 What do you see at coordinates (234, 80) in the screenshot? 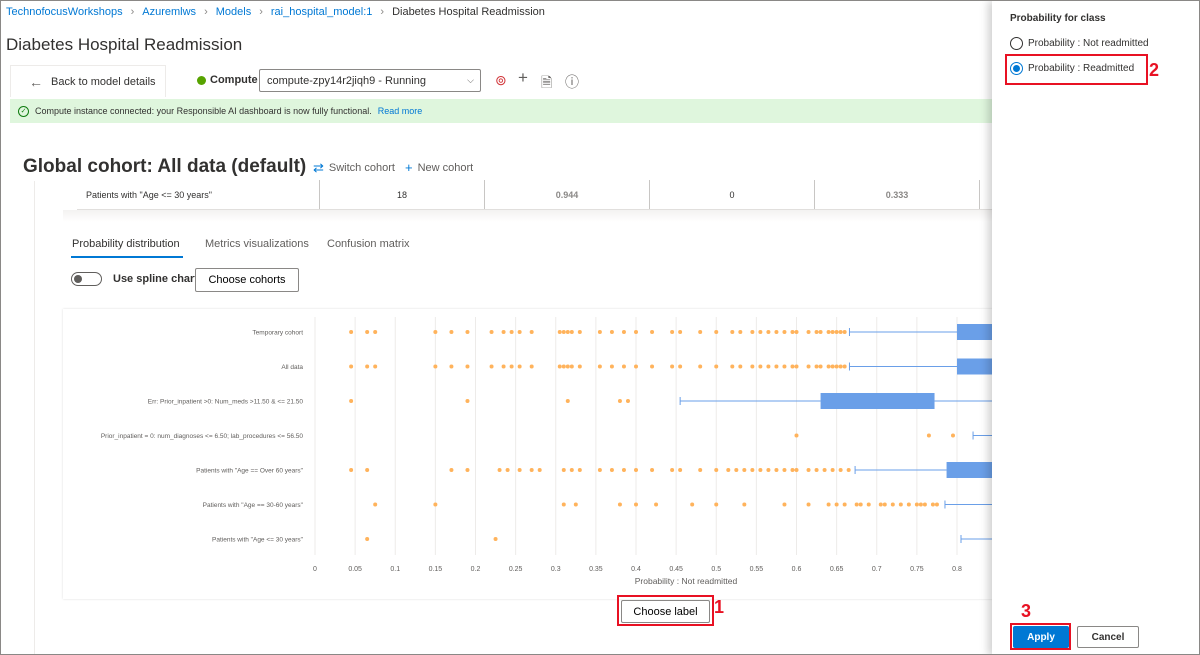
I see `compute-label: Compute` at bounding box center [234, 80].